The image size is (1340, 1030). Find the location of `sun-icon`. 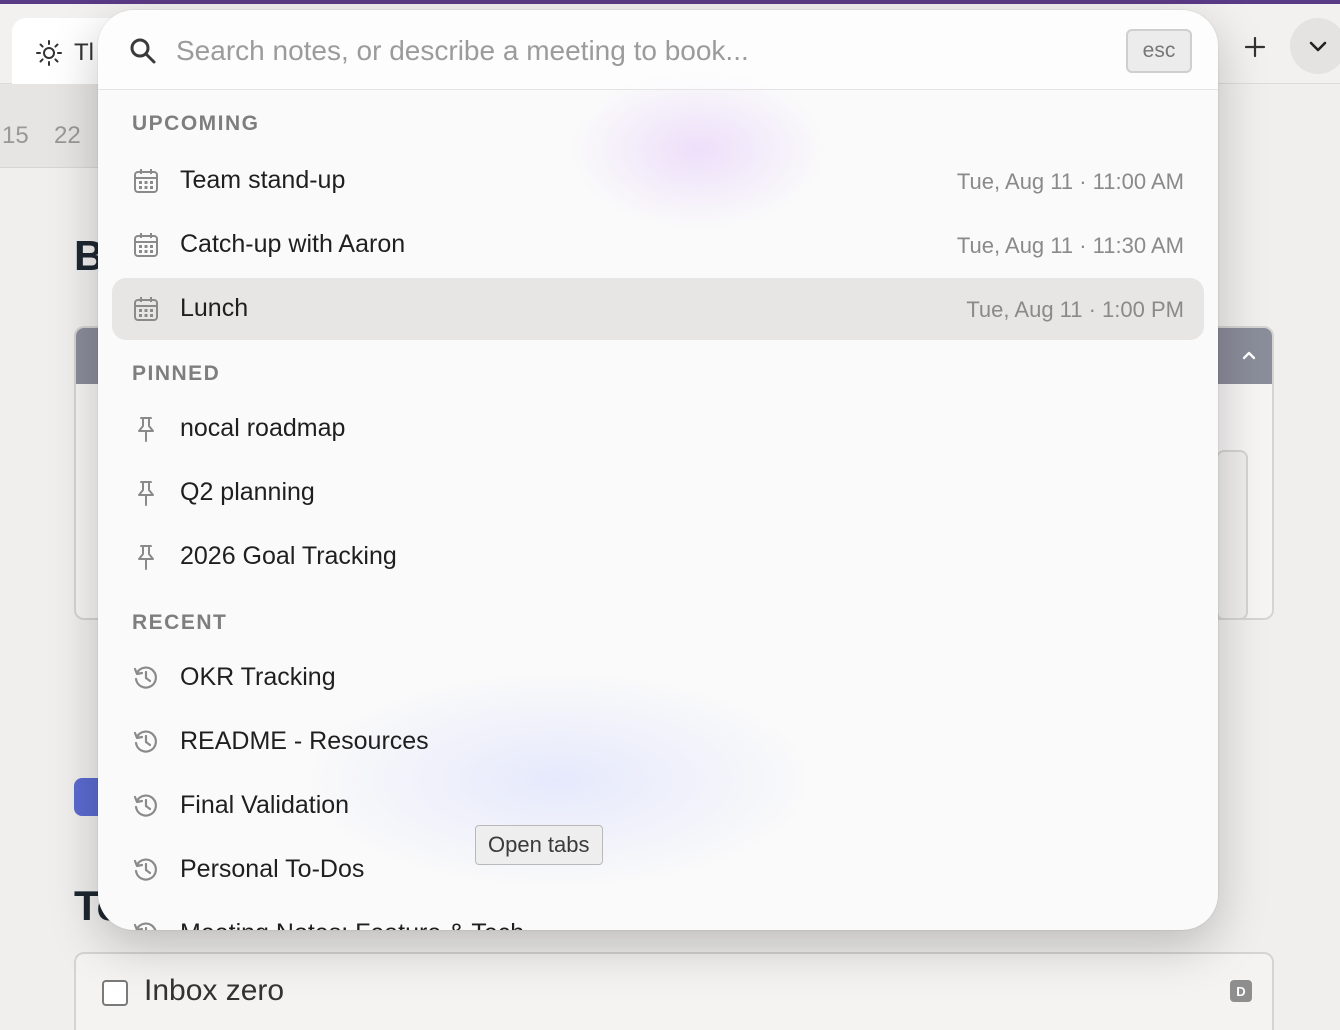

sun-icon is located at coordinates (49, 53).